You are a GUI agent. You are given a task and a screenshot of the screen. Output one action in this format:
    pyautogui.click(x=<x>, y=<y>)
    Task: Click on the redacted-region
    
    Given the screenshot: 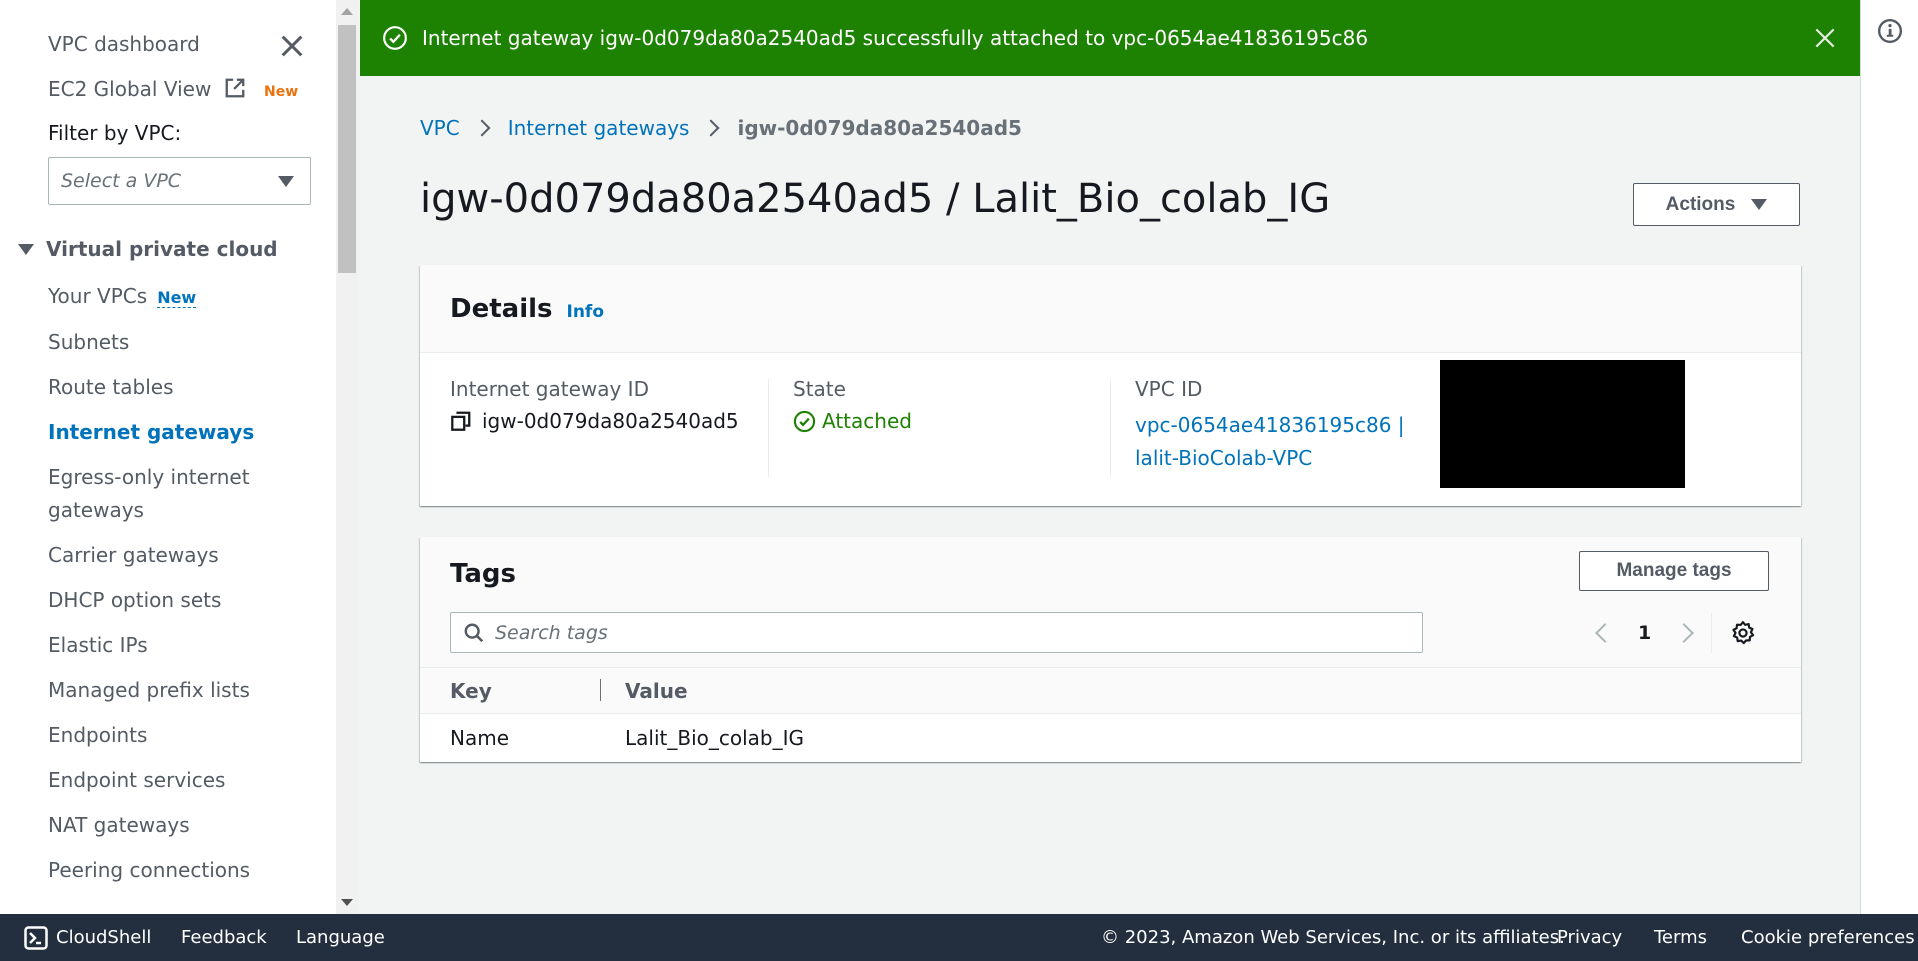 What is the action you would take?
    pyautogui.click(x=1562, y=424)
    